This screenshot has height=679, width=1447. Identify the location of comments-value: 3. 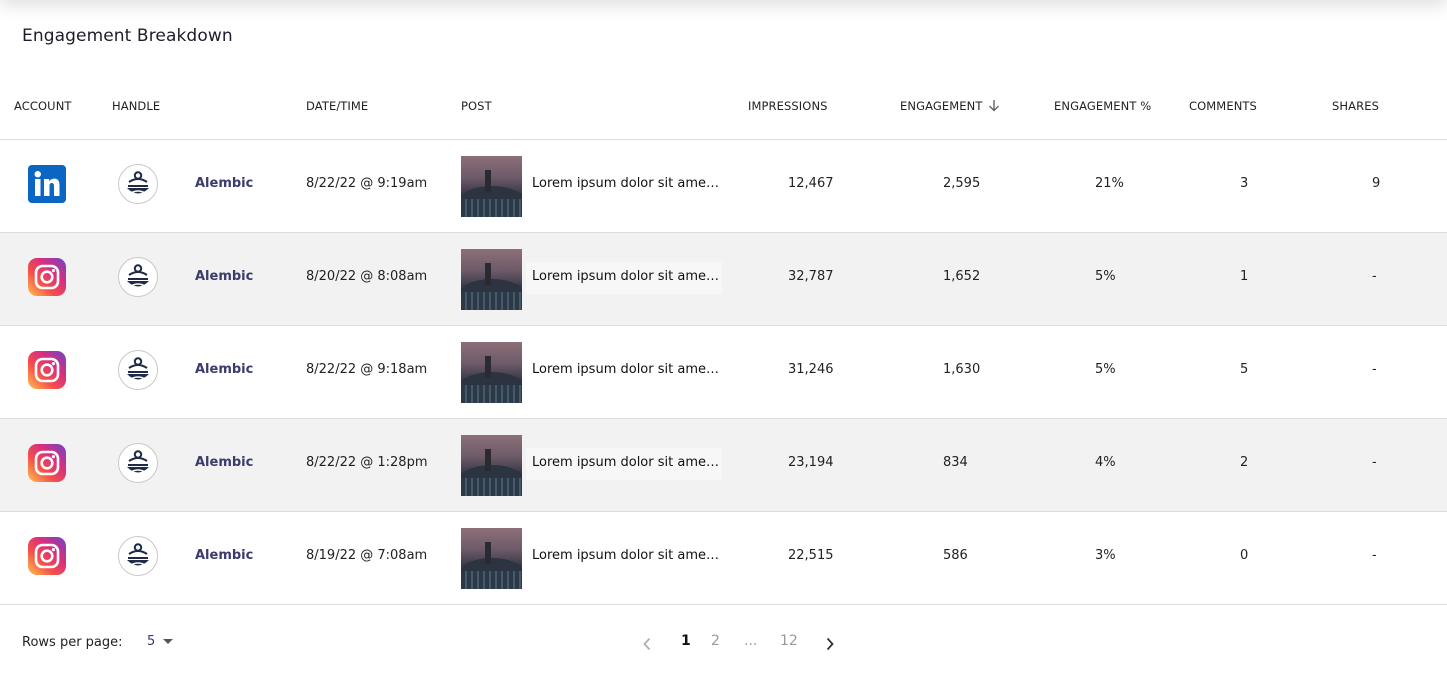
(1244, 183).